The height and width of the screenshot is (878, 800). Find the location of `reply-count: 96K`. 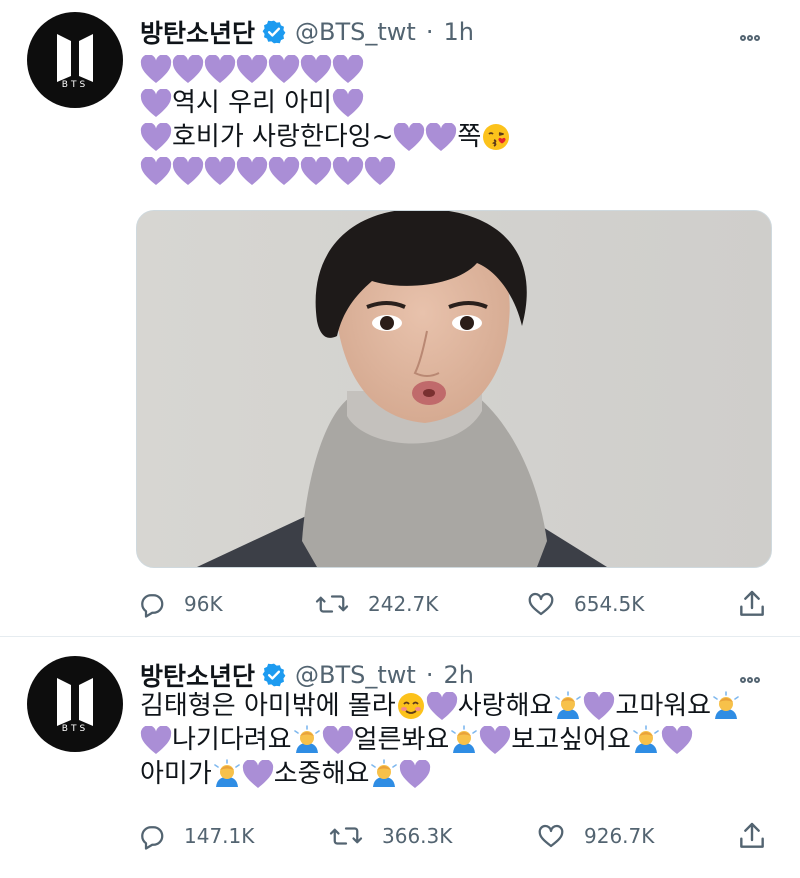

reply-count: 96K is located at coordinates (203, 604).